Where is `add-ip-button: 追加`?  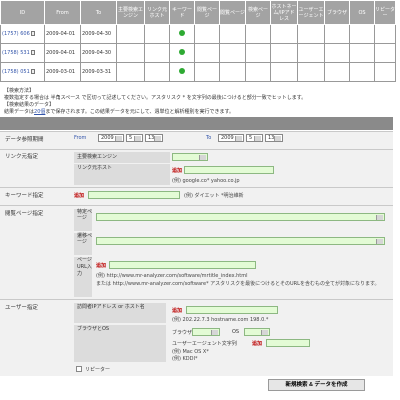 add-ip-button: 追加 is located at coordinates (177, 311).